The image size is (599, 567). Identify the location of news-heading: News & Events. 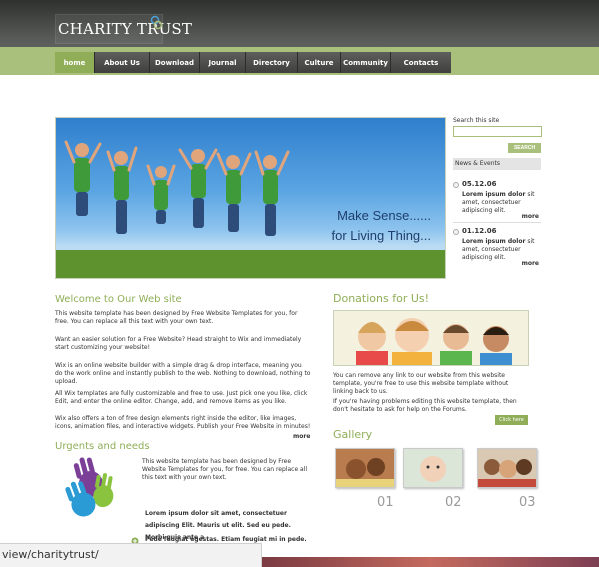
(497, 164).